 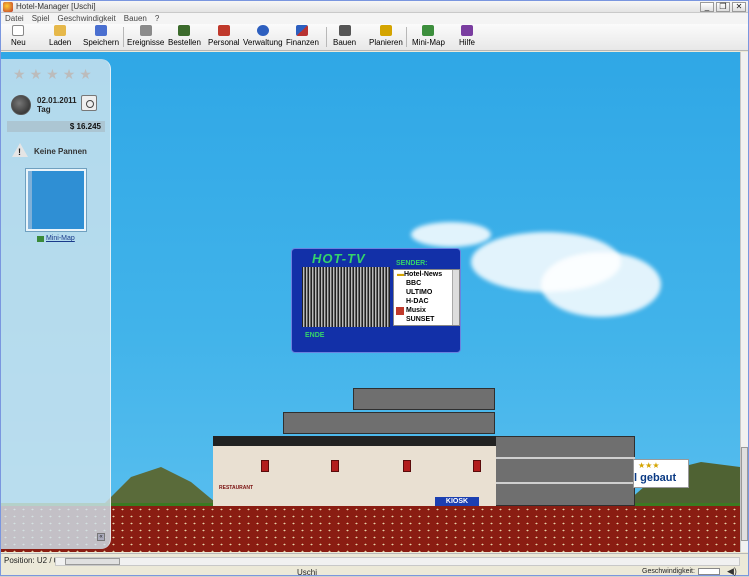 What do you see at coordinates (370, 529) in the screenshot?
I see `ground` at bounding box center [370, 529].